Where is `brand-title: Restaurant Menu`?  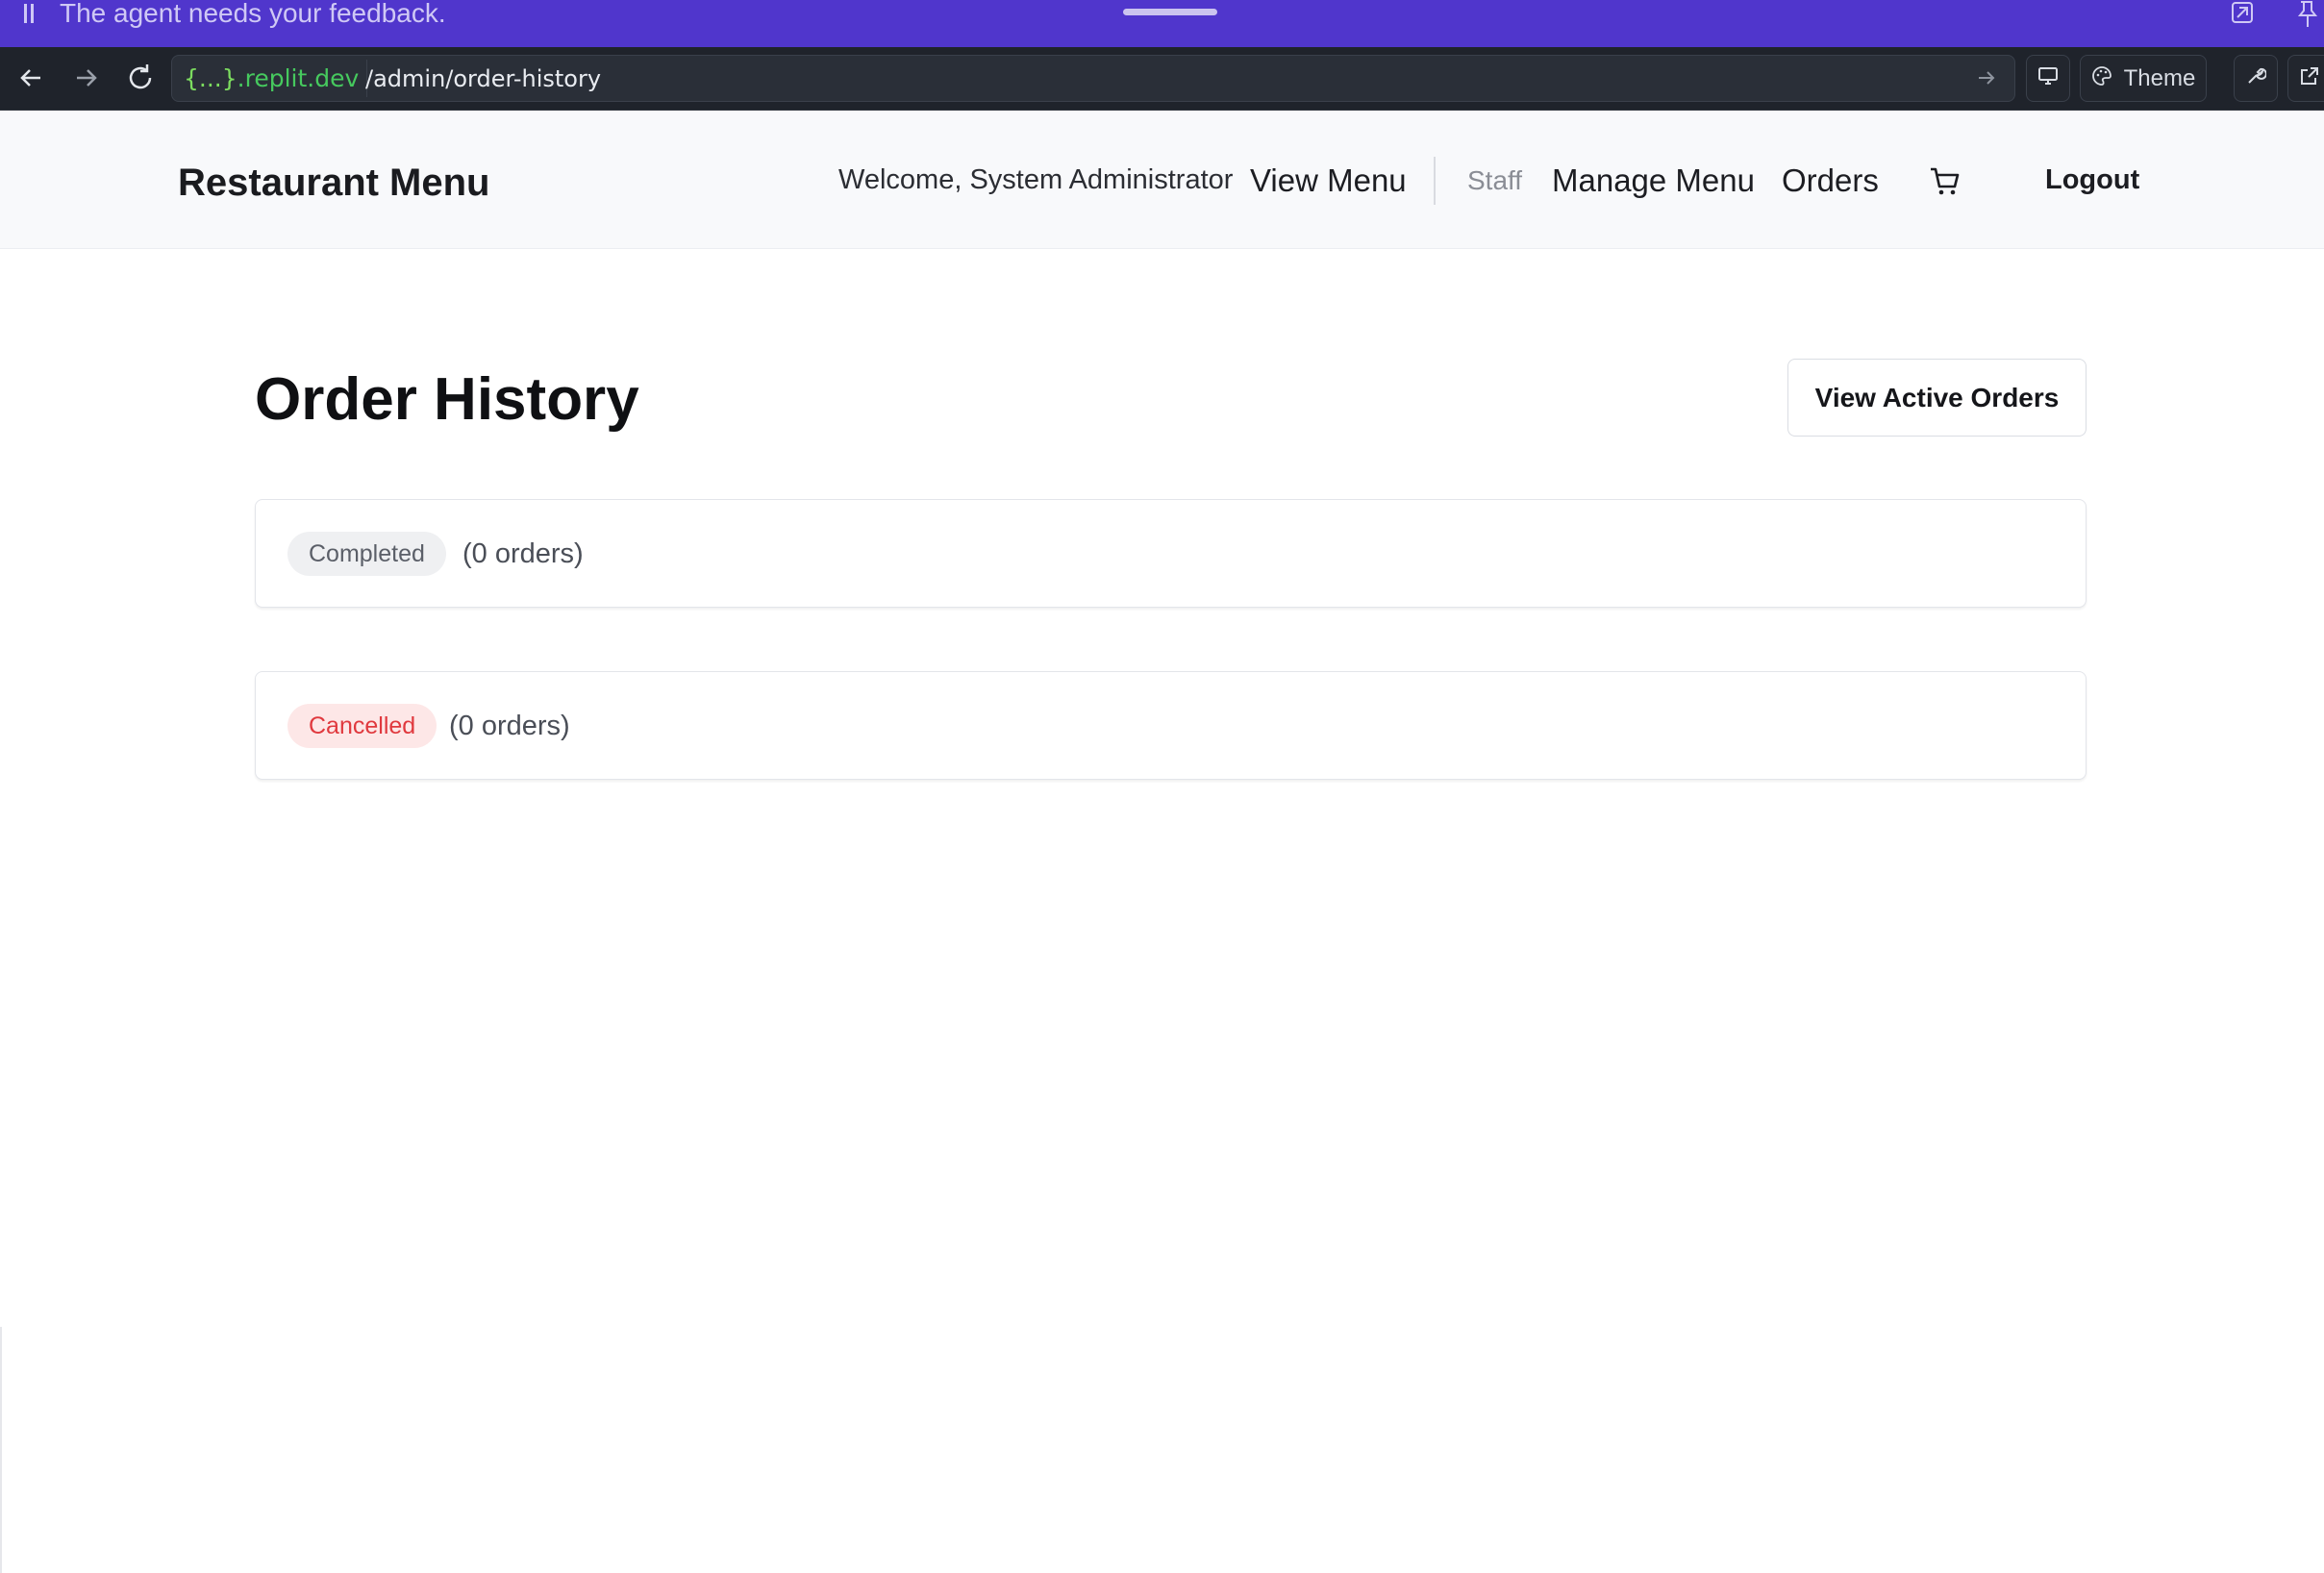
brand-title: Restaurant Menu is located at coordinates (334, 183).